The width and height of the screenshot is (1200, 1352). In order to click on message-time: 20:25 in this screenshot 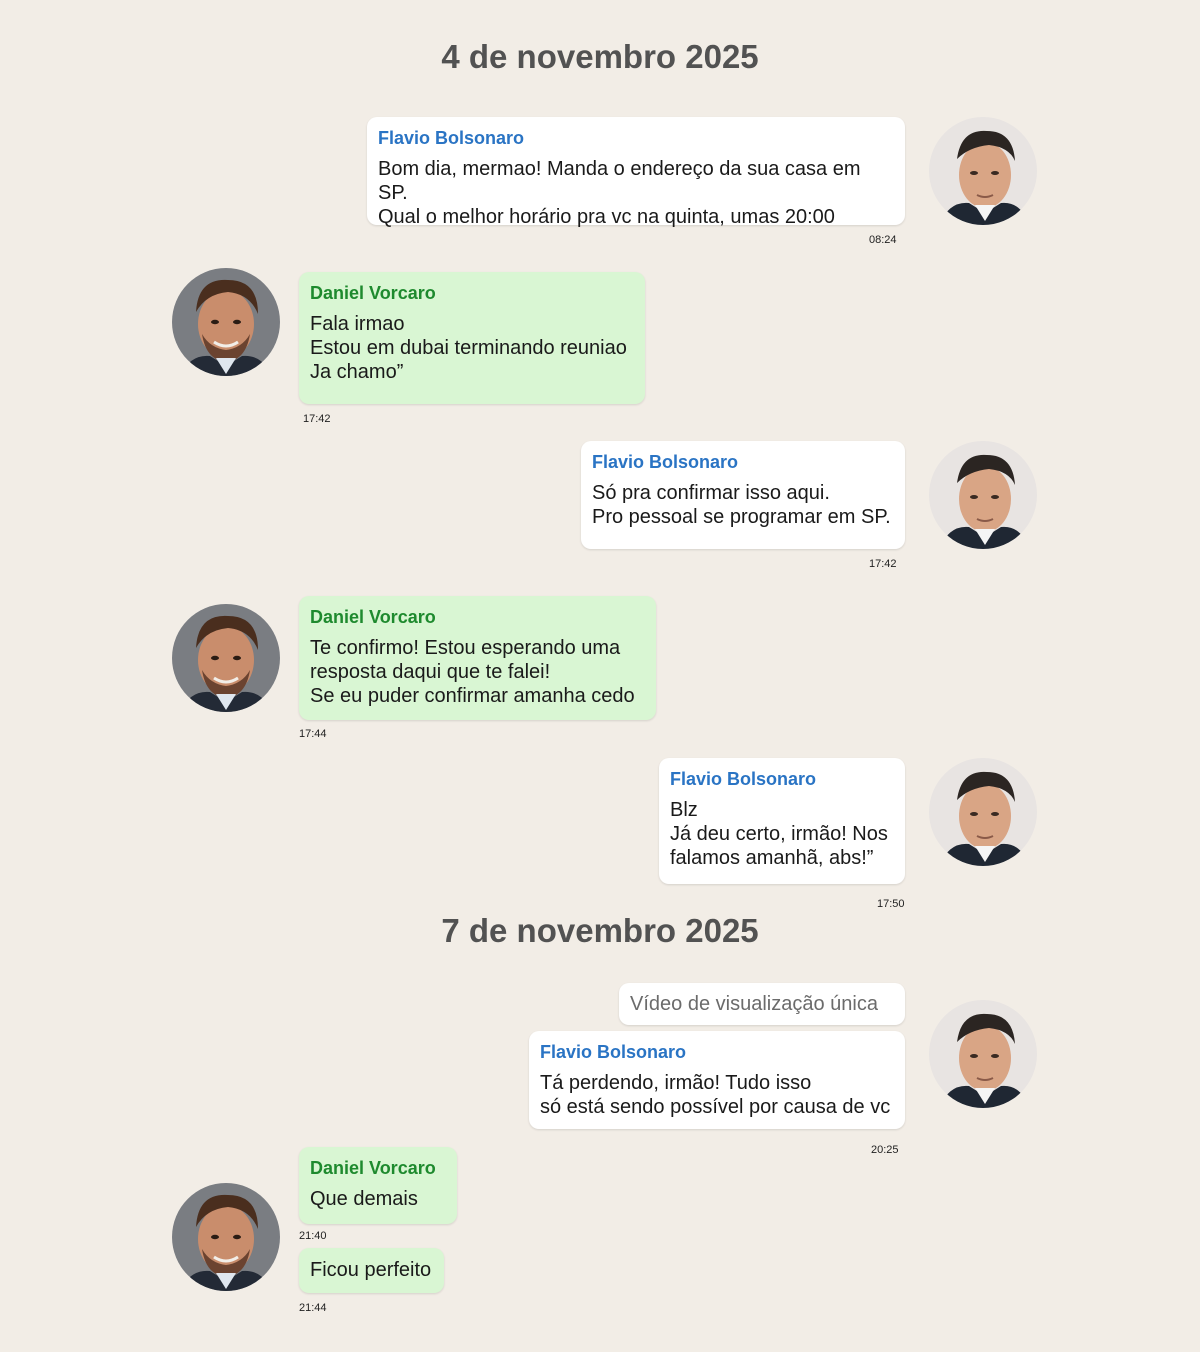, I will do `click(885, 1150)`.